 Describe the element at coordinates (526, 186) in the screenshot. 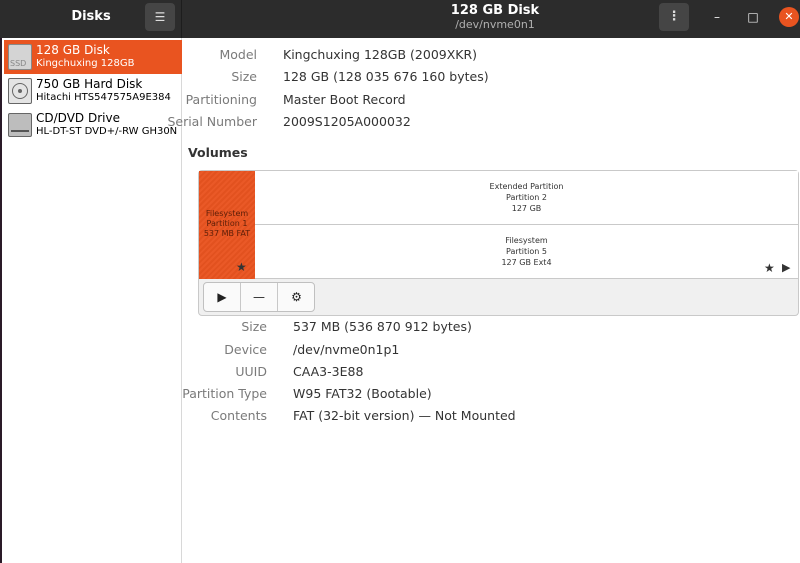

I see `extended-partition-type: Extended Partition` at that location.